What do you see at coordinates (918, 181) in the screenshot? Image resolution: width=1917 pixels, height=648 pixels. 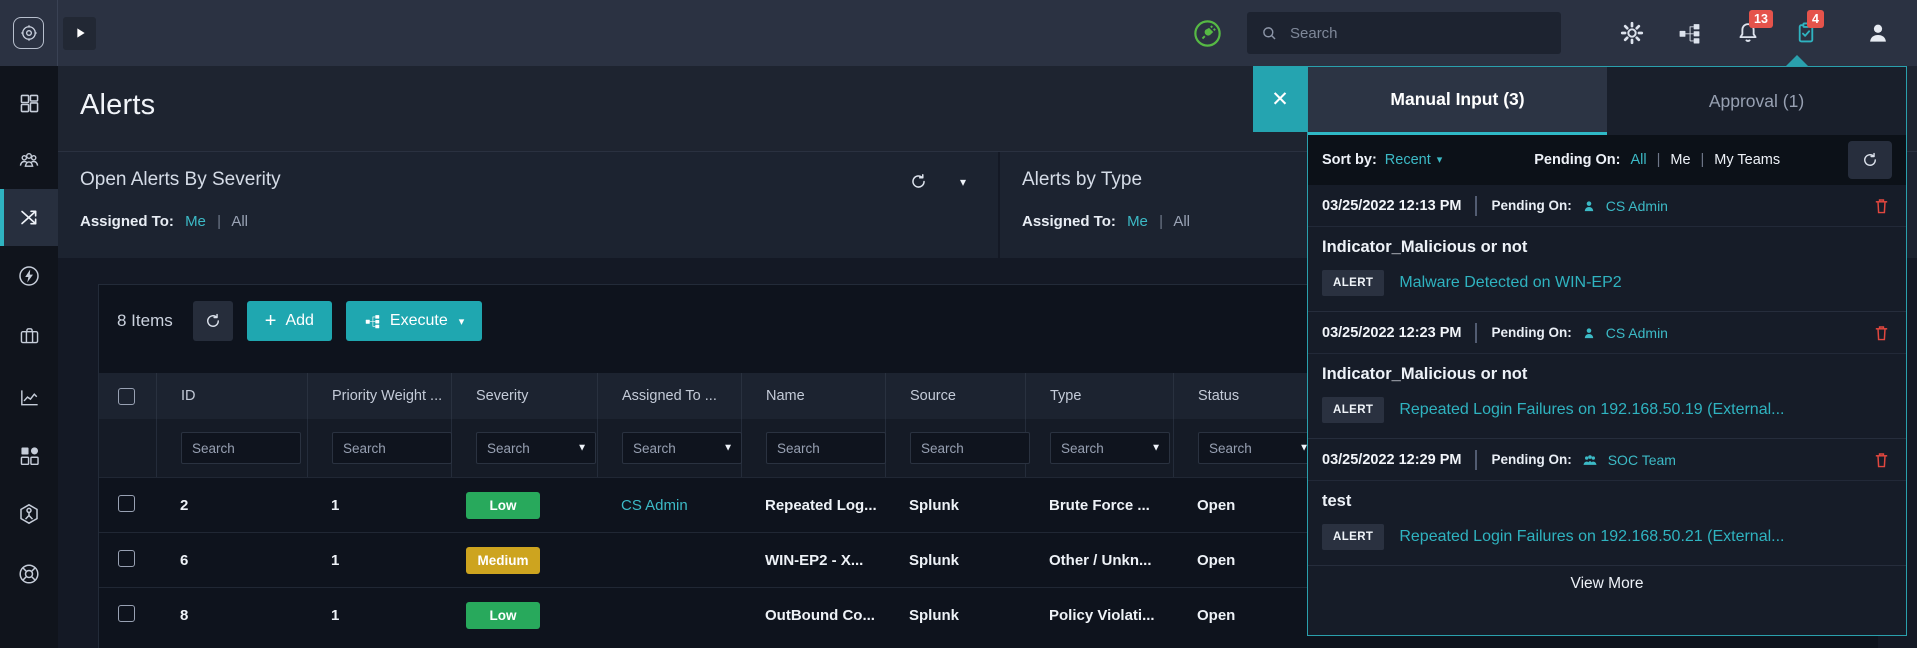 I see `widget-refresh-icon` at bounding box center [918, 181].